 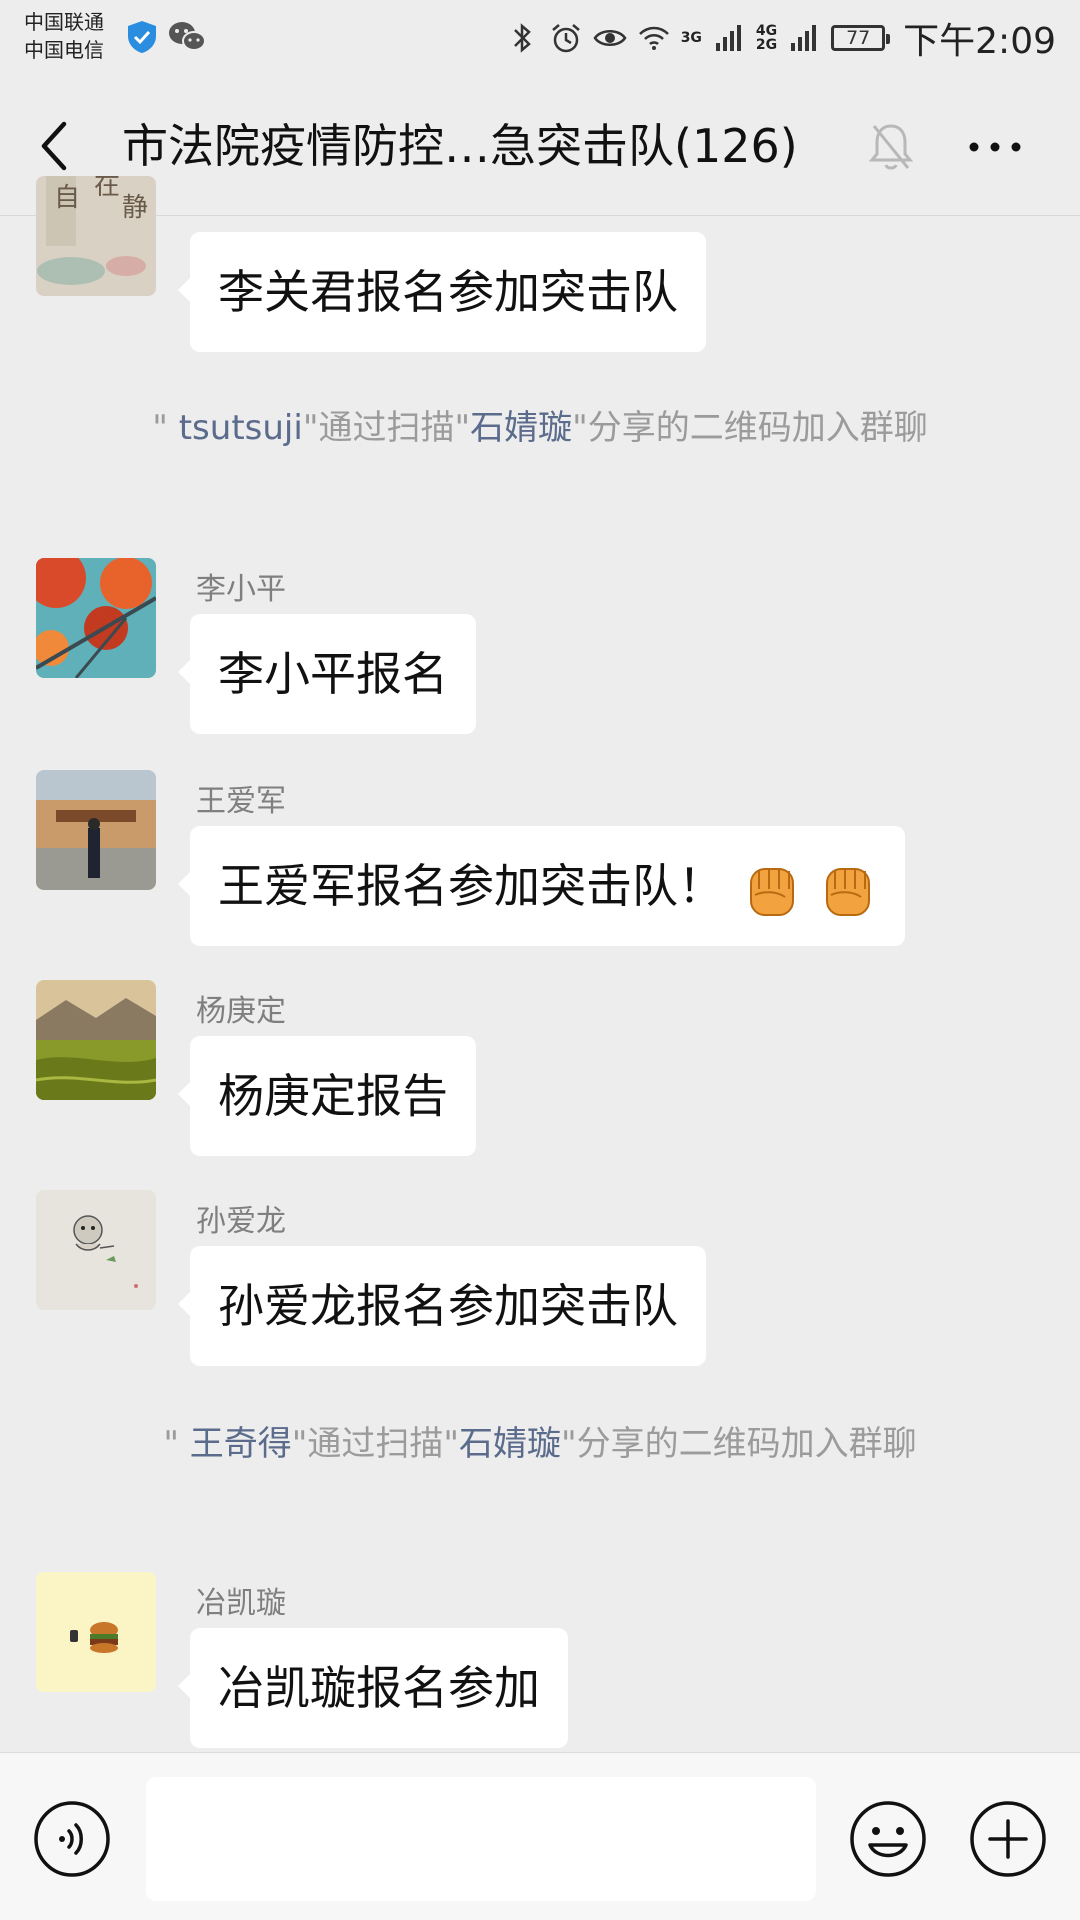 What do you see at coordinates (67, 198) in the screenshot?
I see `svg-text: 自` at bounding box center [67, 198].